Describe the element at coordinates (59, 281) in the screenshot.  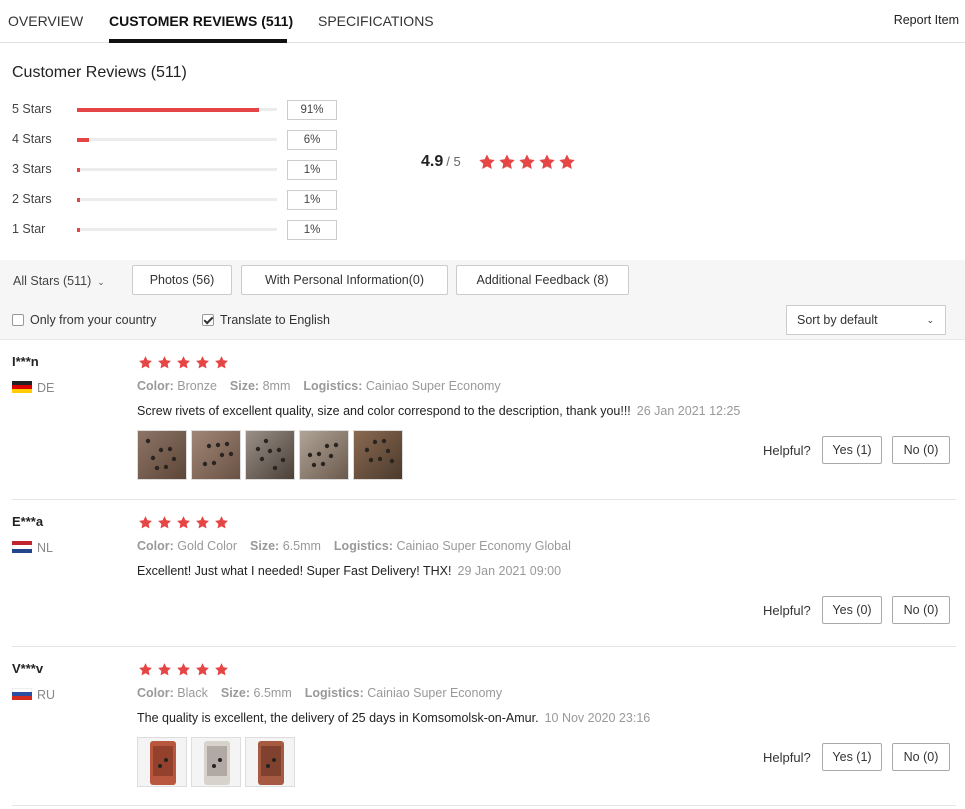
I see `all-stars-dropdown: All Stars (511) ⌄` at that location.